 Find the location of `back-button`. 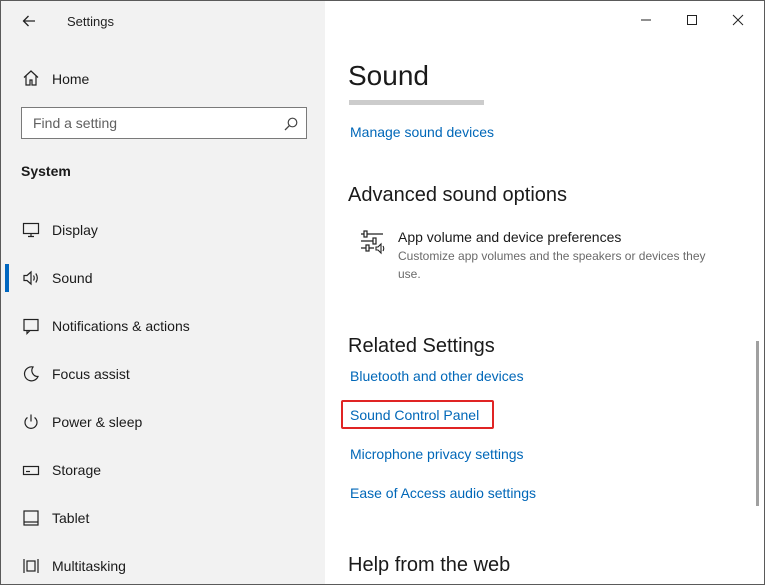

back-button is located at coordinates (29, 21).